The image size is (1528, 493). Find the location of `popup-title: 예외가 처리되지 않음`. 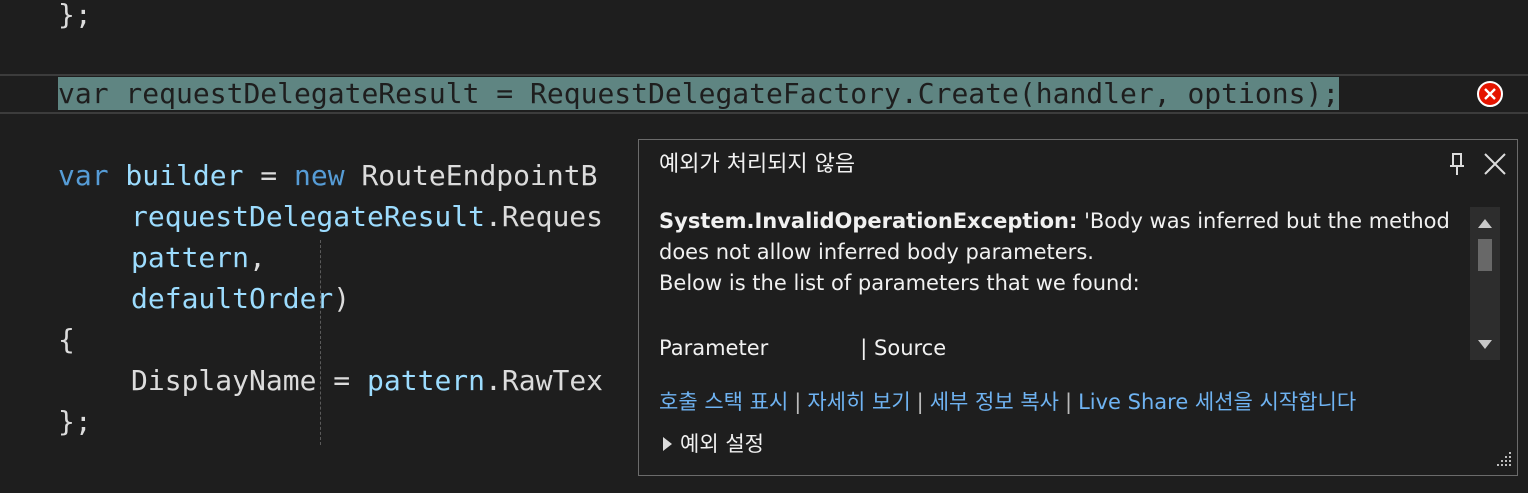

popup-title: 예외가 처리되지 않음 is located at coordinates (757, 164).